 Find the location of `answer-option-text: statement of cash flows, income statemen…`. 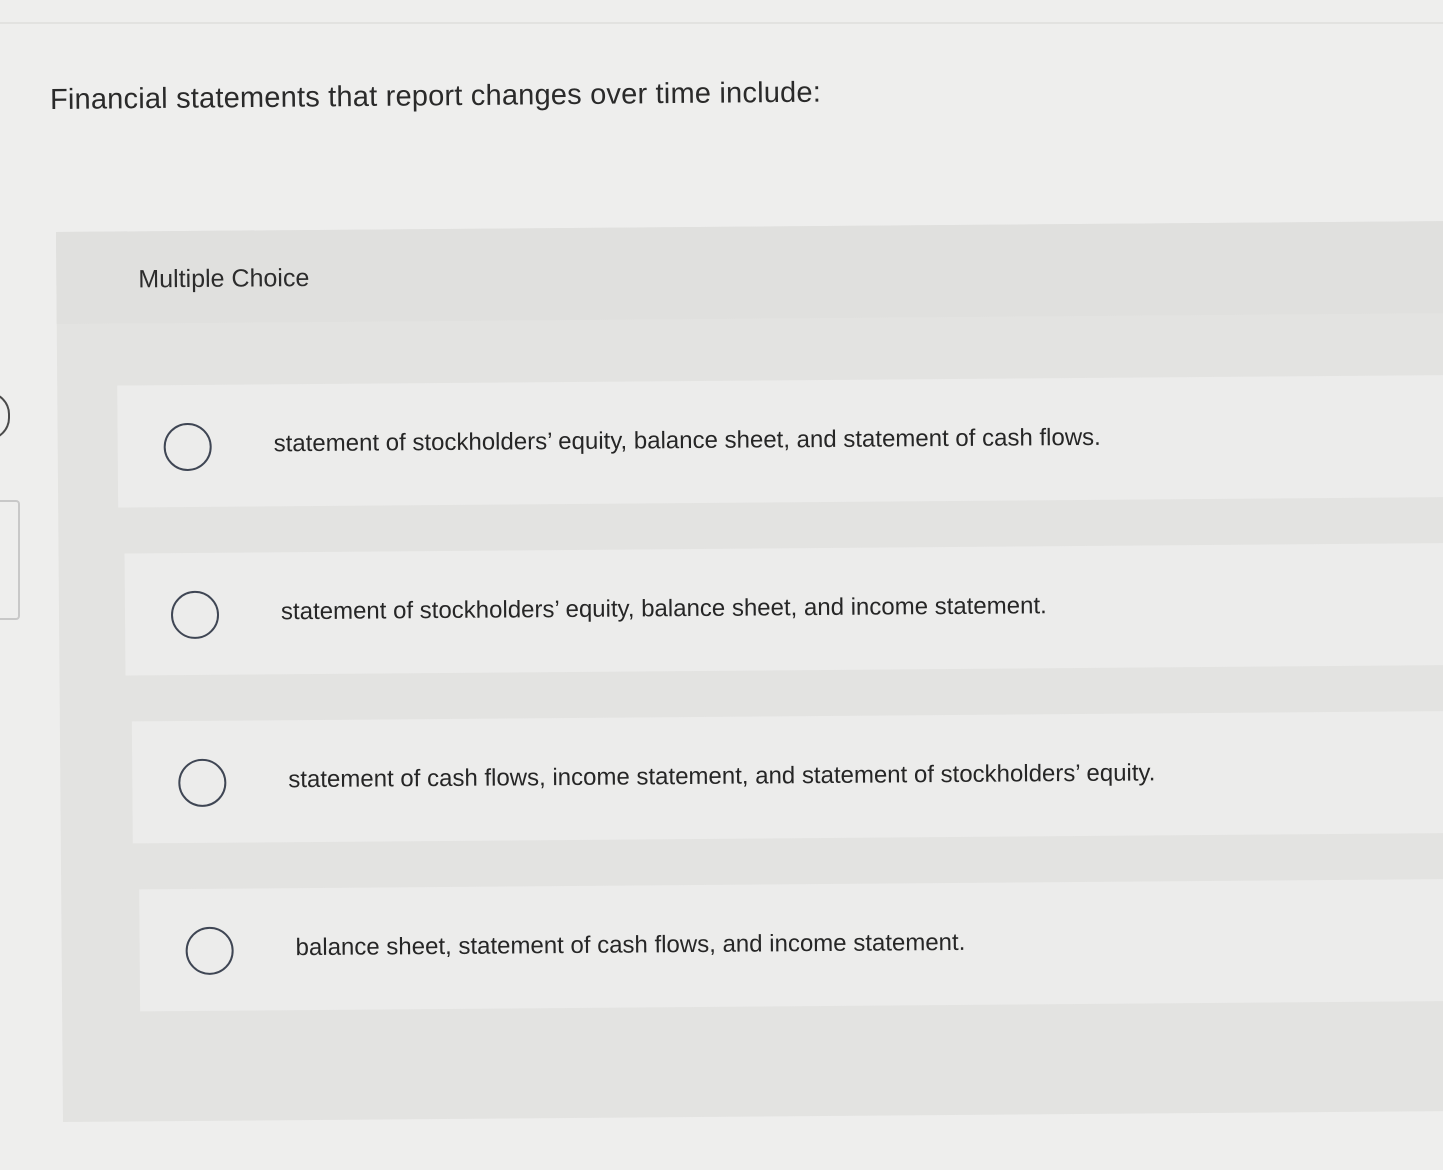

answer-option-text: statement of cash flows, income statemen… is located at coordinates (722, 776).